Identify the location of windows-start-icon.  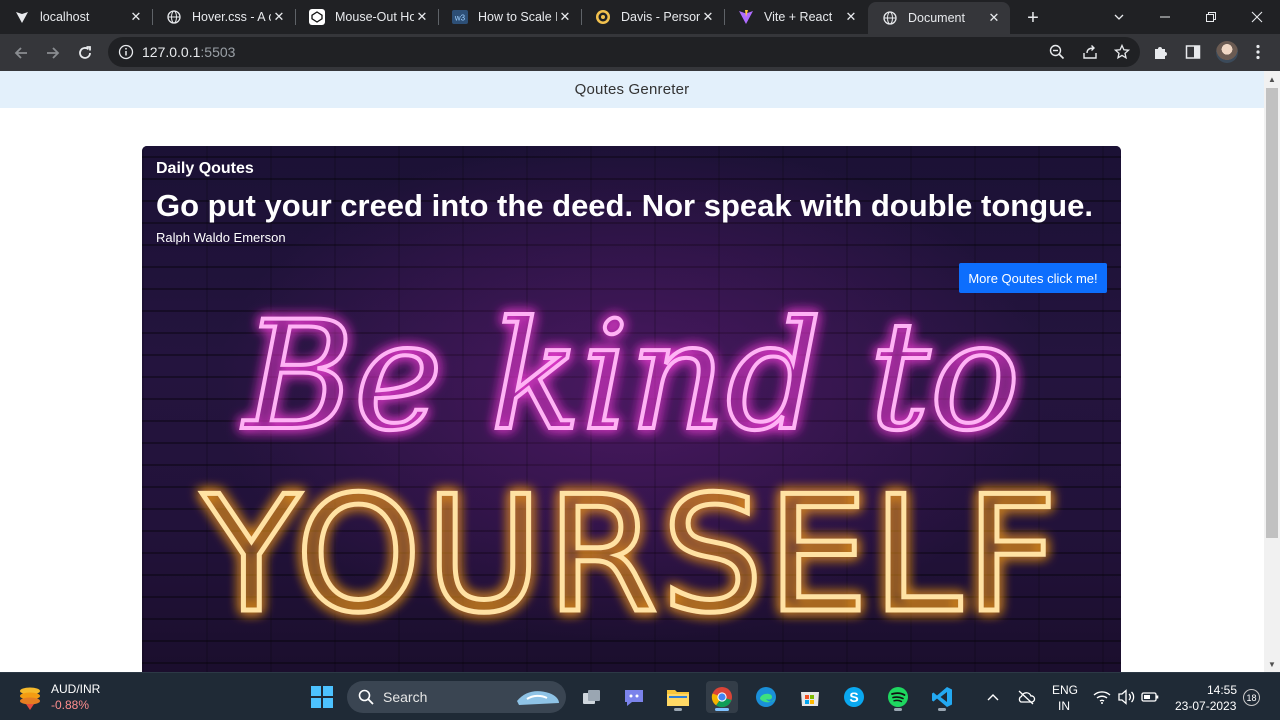
(322, 697).